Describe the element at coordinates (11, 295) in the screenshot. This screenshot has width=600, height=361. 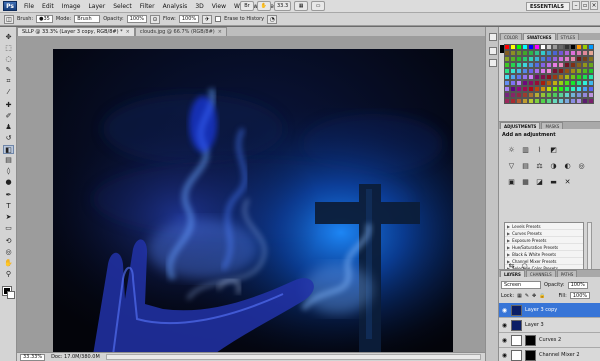
I see `background-color-swatch` at that location.